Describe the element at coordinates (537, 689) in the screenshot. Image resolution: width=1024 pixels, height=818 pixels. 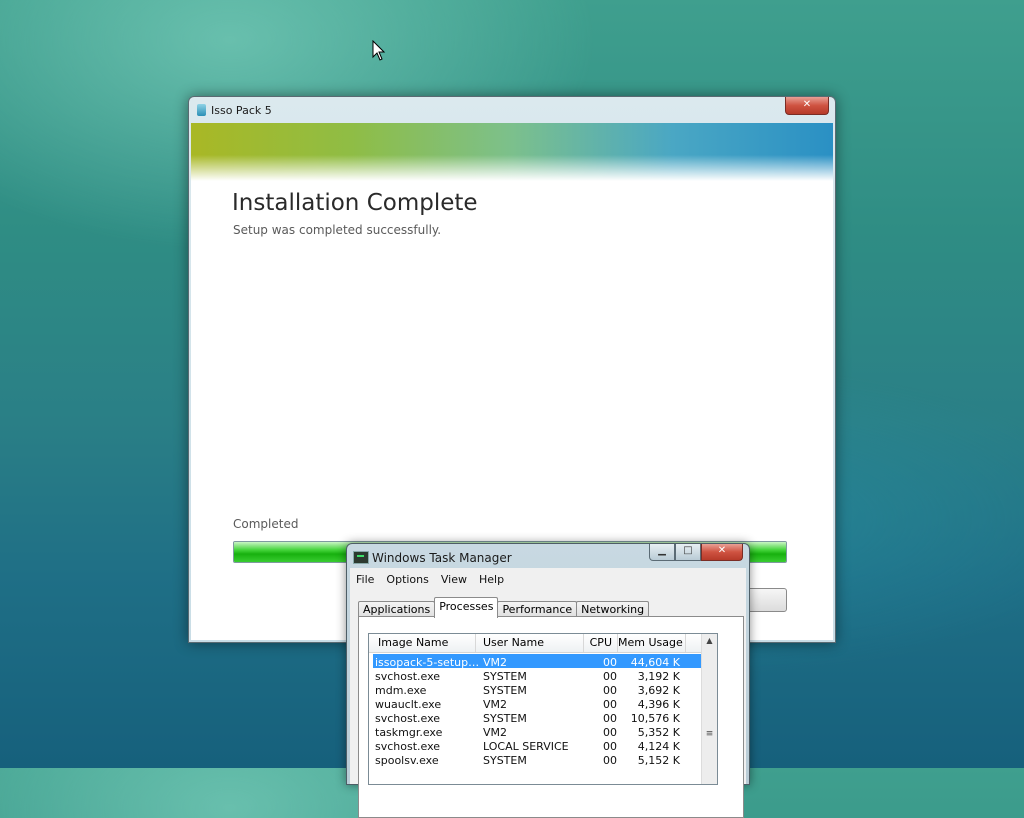
I see `table-row: mdm.exe SYSTEM 00 3,692 K` at that location.